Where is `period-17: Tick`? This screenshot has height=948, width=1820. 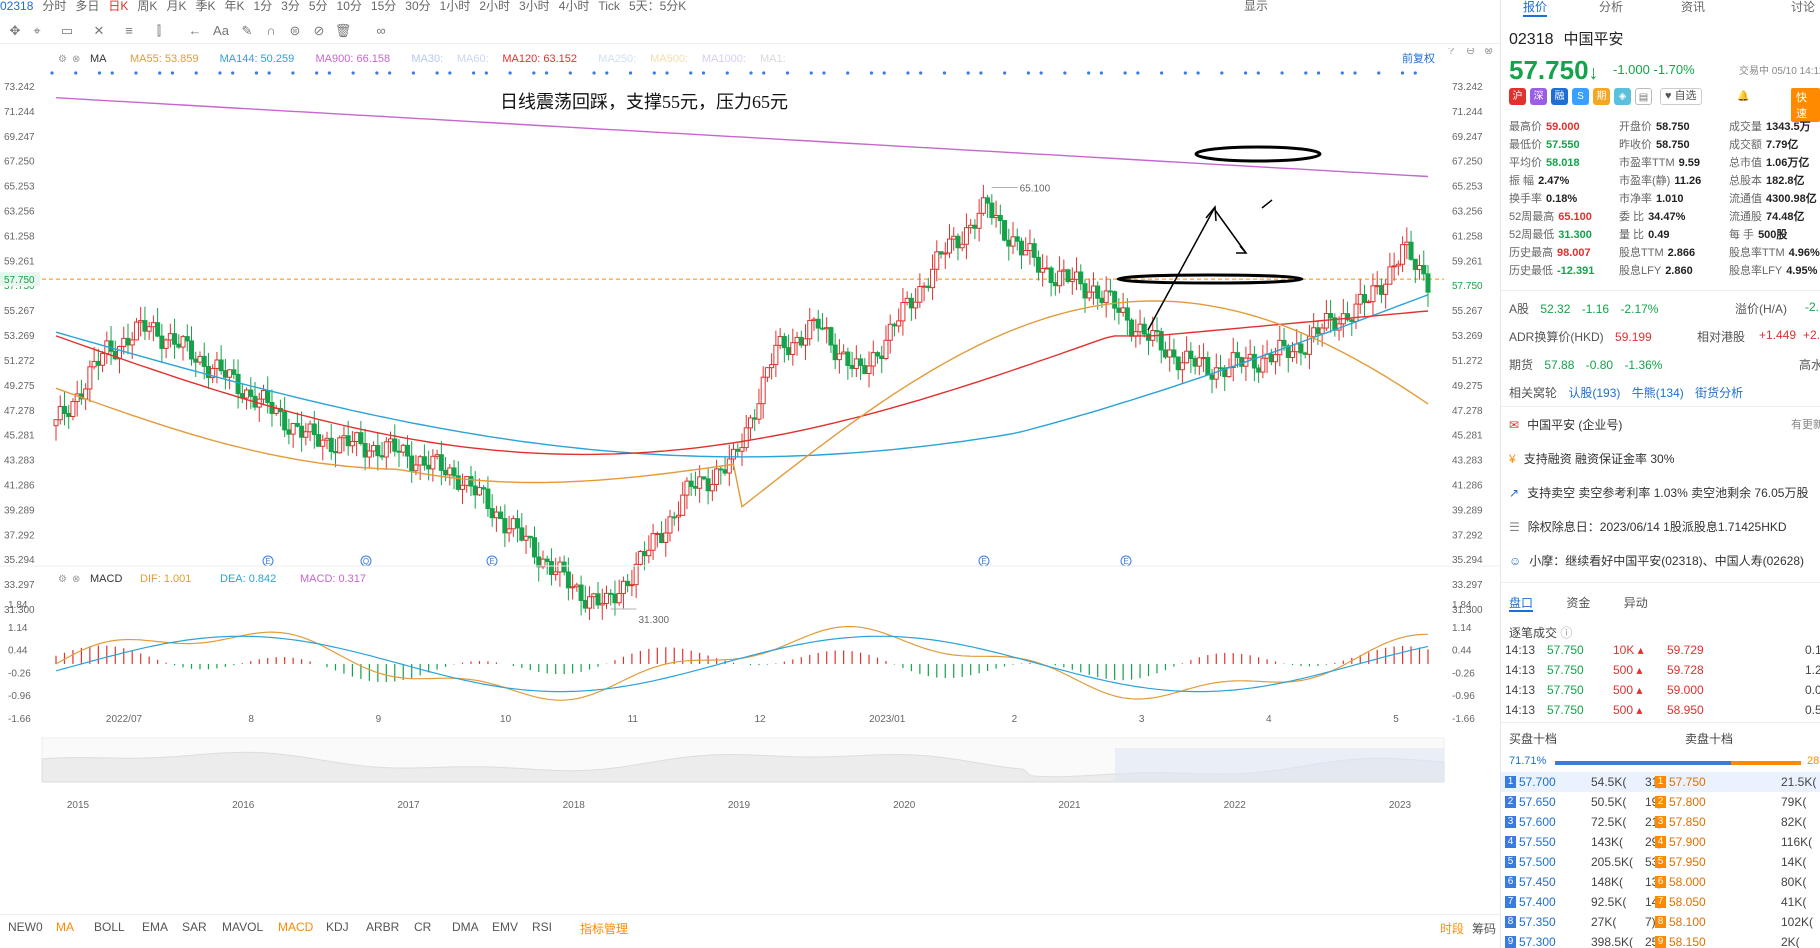
period-17: Tick is located at coordinates (609, 6).